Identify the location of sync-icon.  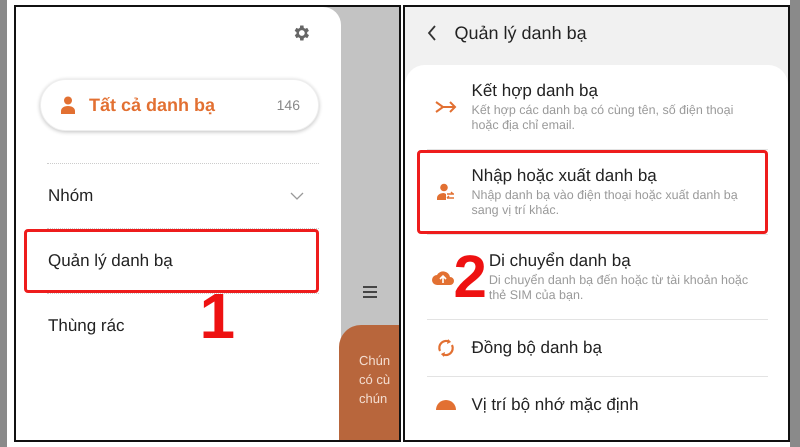
(446, 348).